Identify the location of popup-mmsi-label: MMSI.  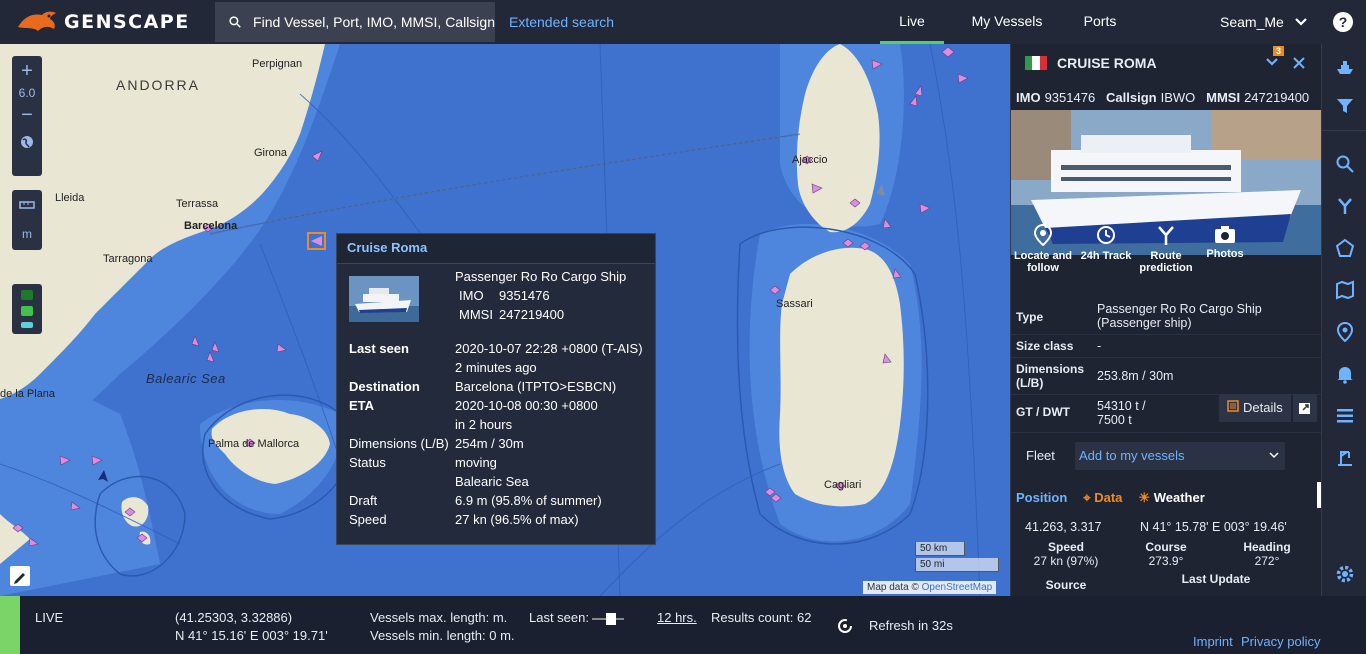
(476, 314).